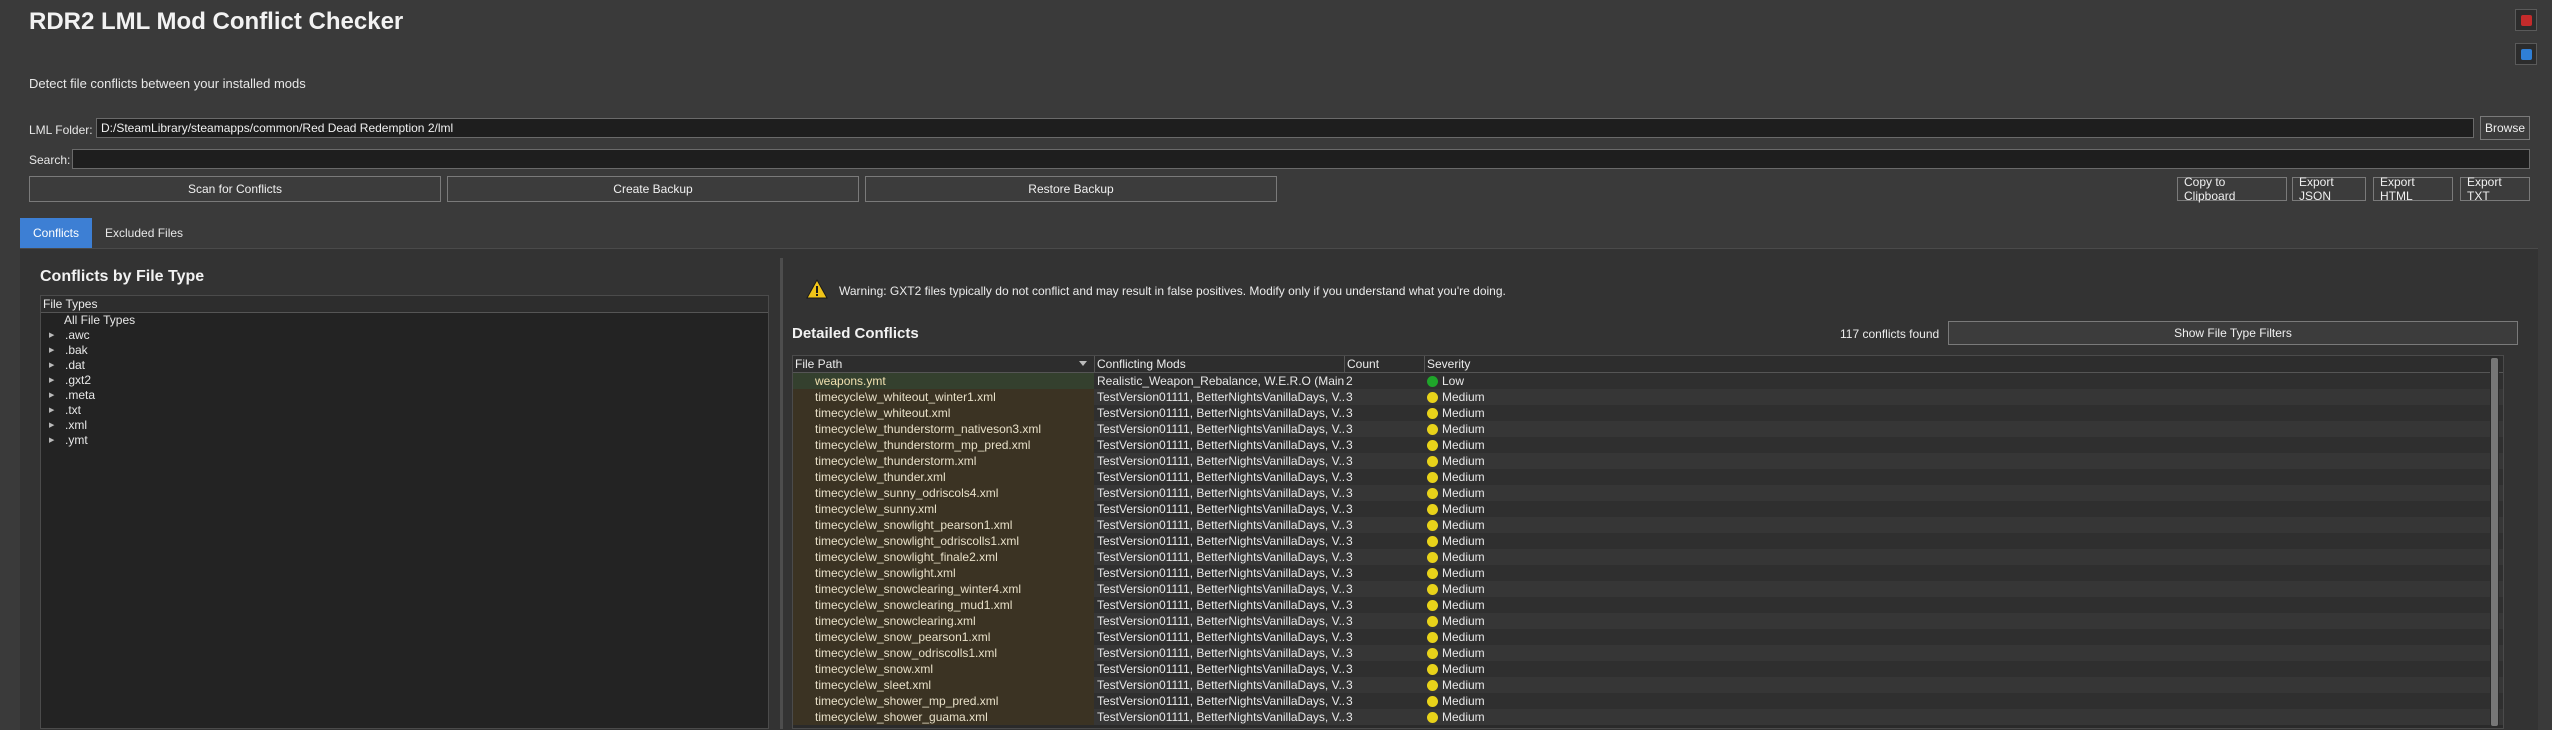 The image size is (2552, 730). Describe the element at coordinates (404, 365) in the screenshot. I see `tree-item-dat: ▶ .dat` at that location.